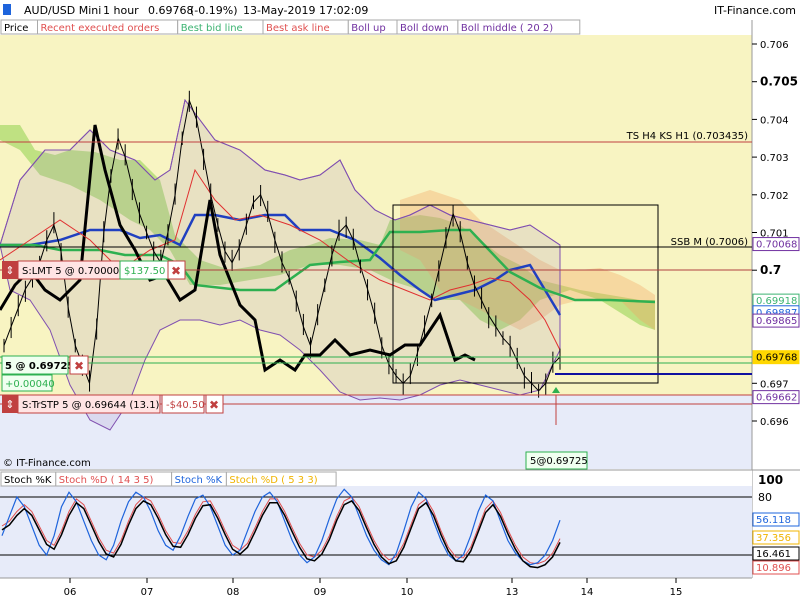 This screenshot has height=604, width=800. I want to click on stoch-plot-background, so click(376, 532).